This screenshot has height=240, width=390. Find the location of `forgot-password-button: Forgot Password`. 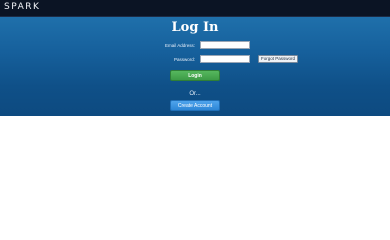

forgot-password-button: Forgot Password is located at coordinates (278, 59).